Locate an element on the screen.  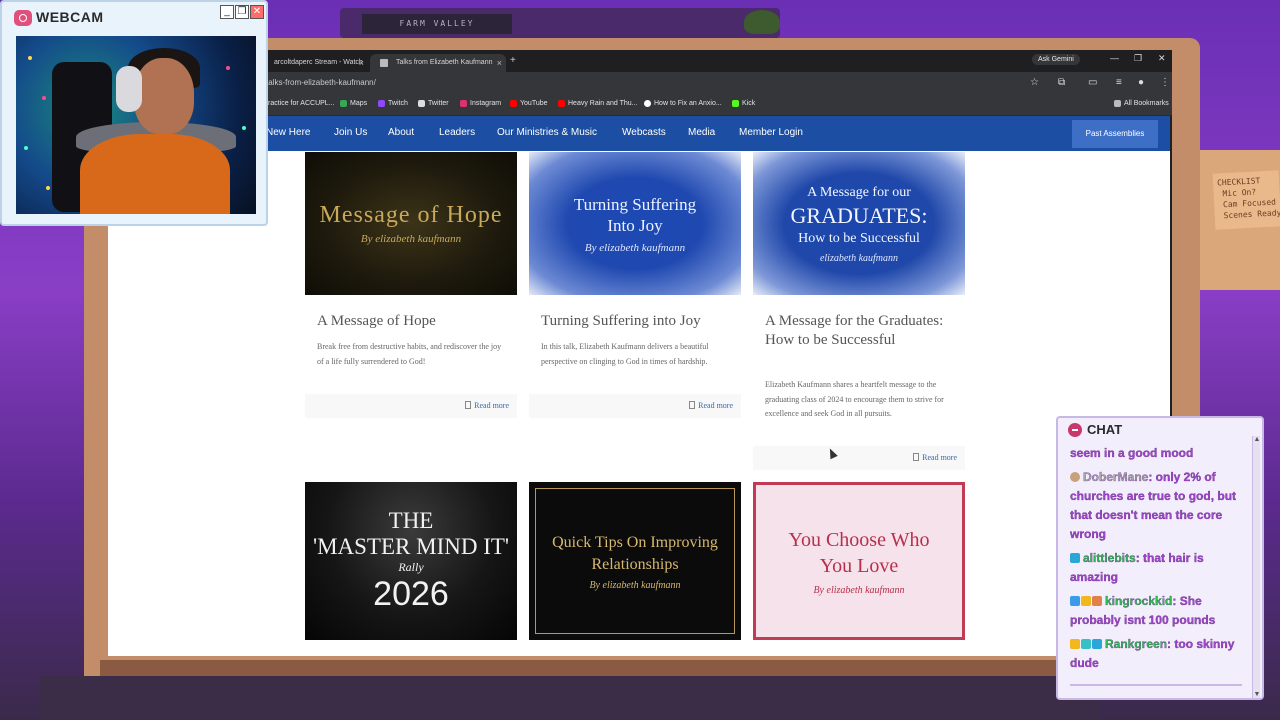
bookmark-maps: Maps is located at coordinates (353, 103).